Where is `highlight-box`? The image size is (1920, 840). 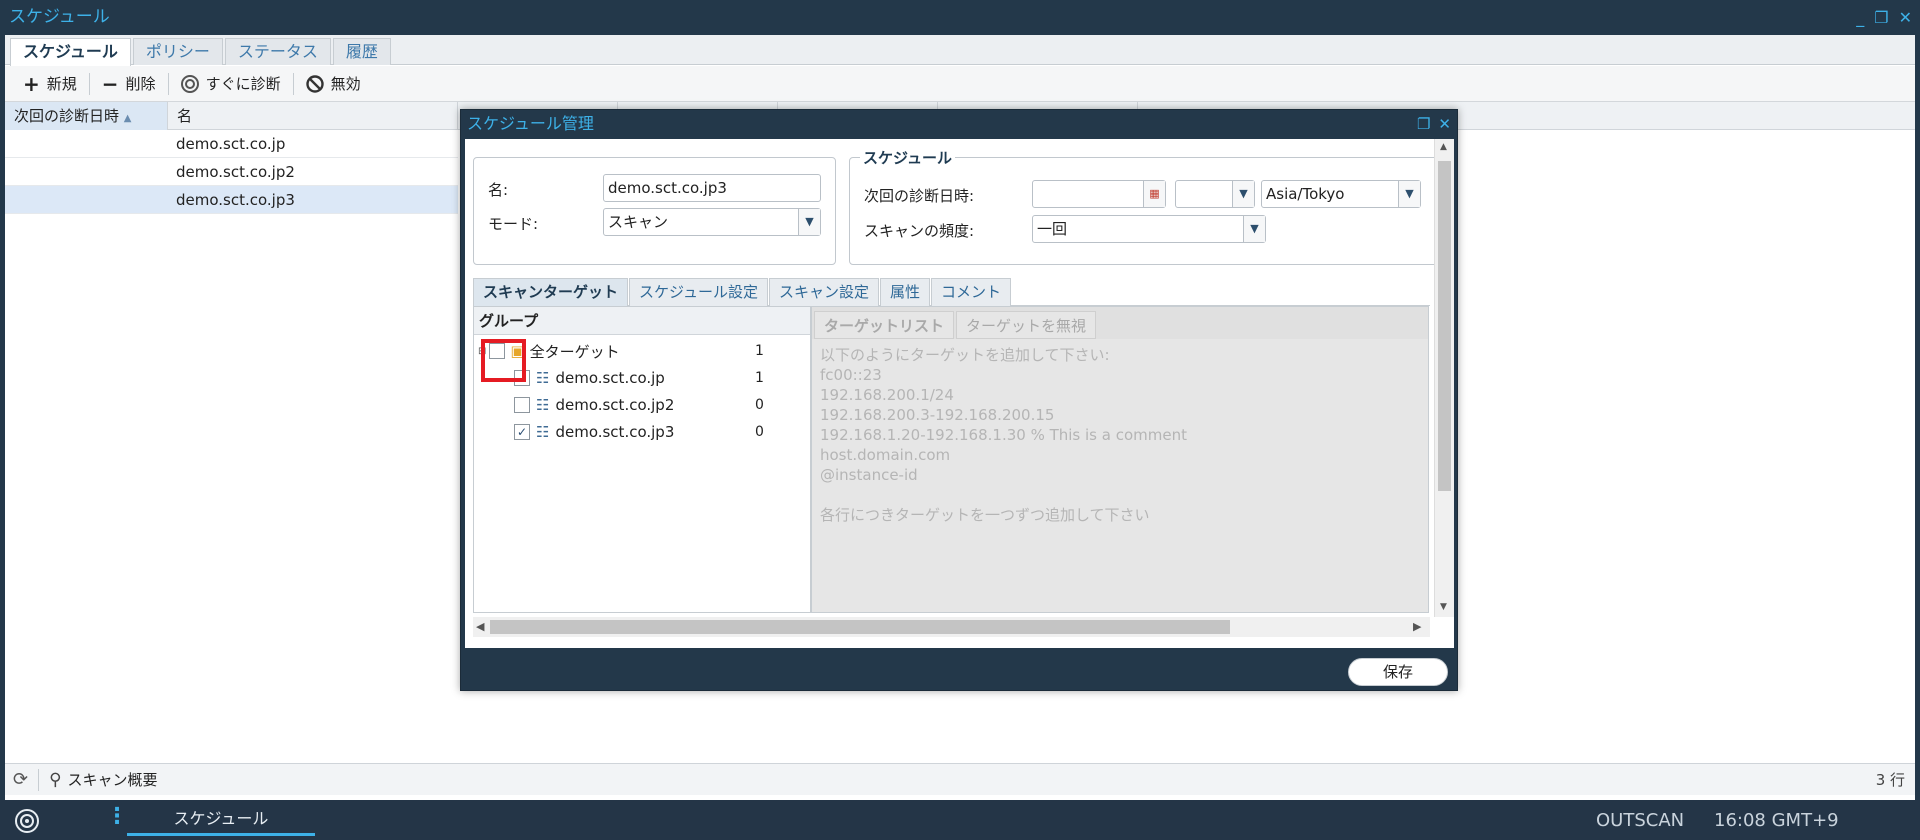
highlight-box is located at coordinates (503, 360).